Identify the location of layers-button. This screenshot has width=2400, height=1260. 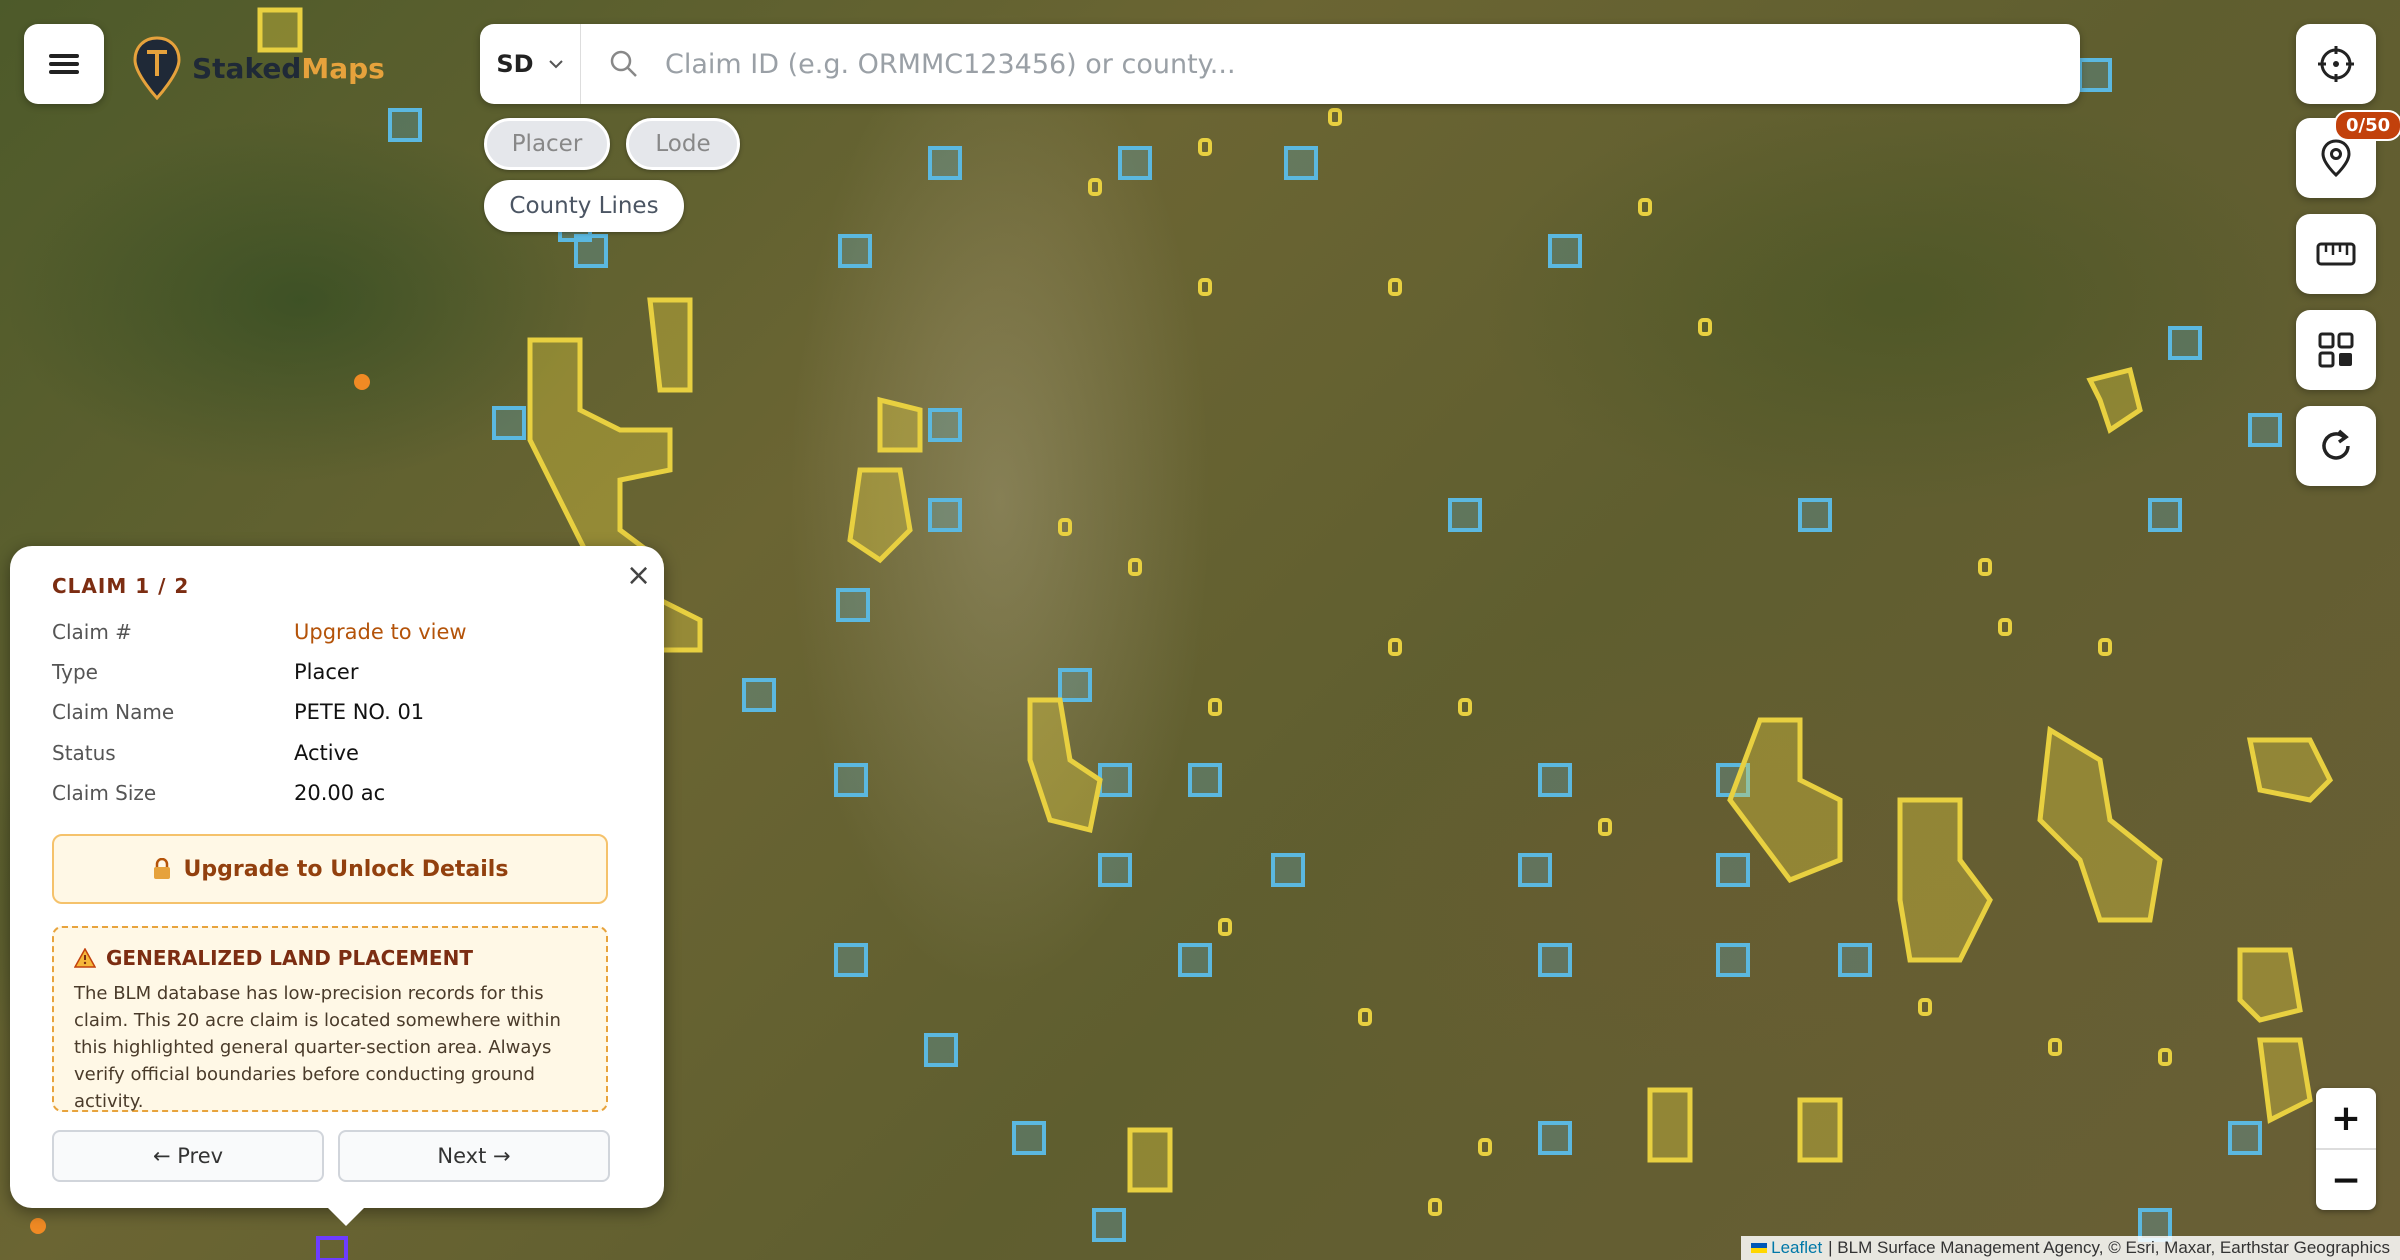
(2336, 350).